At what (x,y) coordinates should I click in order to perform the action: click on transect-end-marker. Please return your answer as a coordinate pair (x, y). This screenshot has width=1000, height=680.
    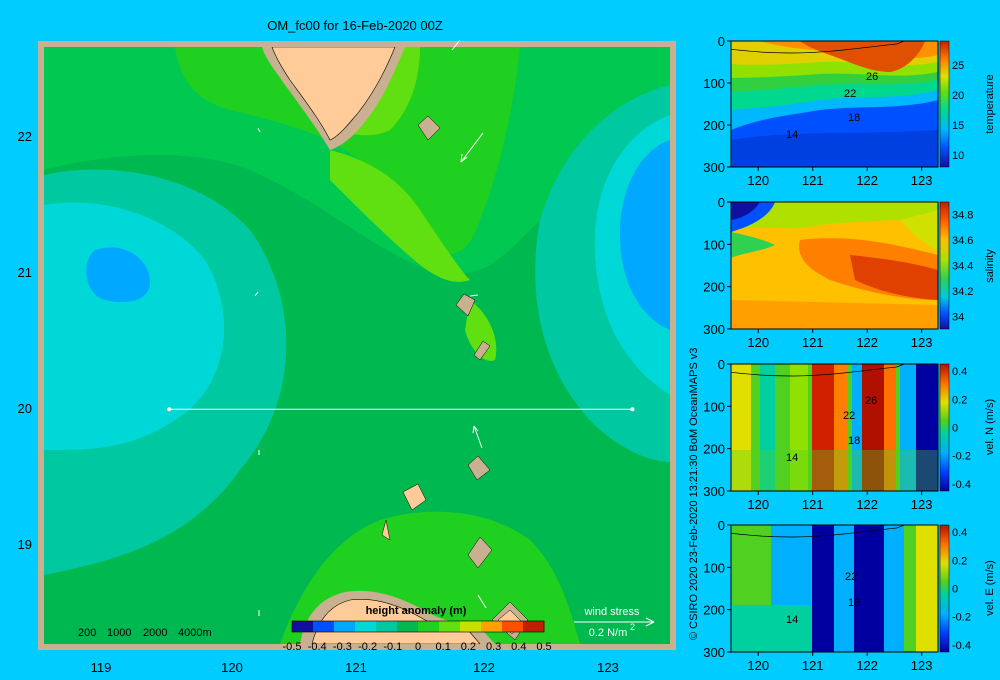
    Looking at the image, I should click on (632, 409).